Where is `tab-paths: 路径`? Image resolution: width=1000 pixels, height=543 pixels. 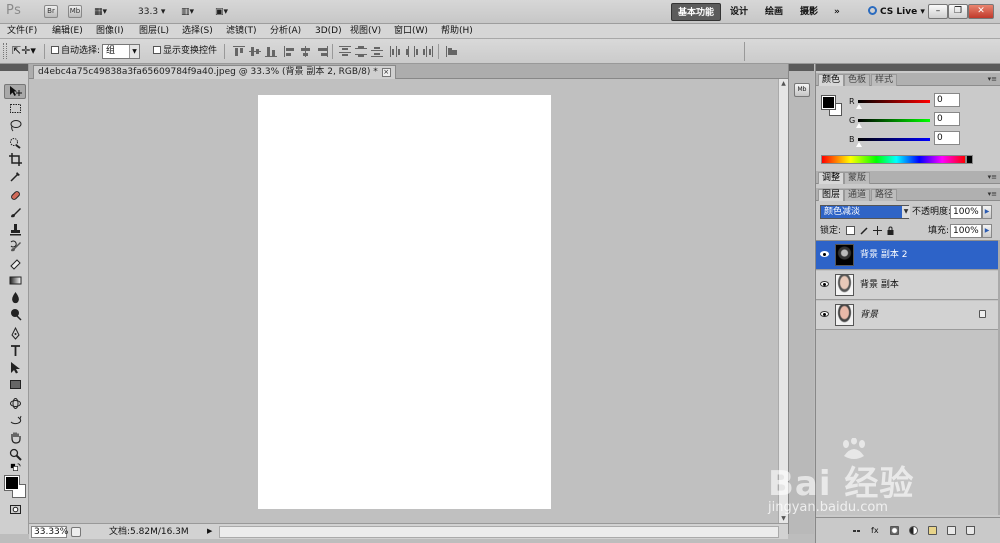
tab-paths: 路径 is located at coordinates (884, 195).